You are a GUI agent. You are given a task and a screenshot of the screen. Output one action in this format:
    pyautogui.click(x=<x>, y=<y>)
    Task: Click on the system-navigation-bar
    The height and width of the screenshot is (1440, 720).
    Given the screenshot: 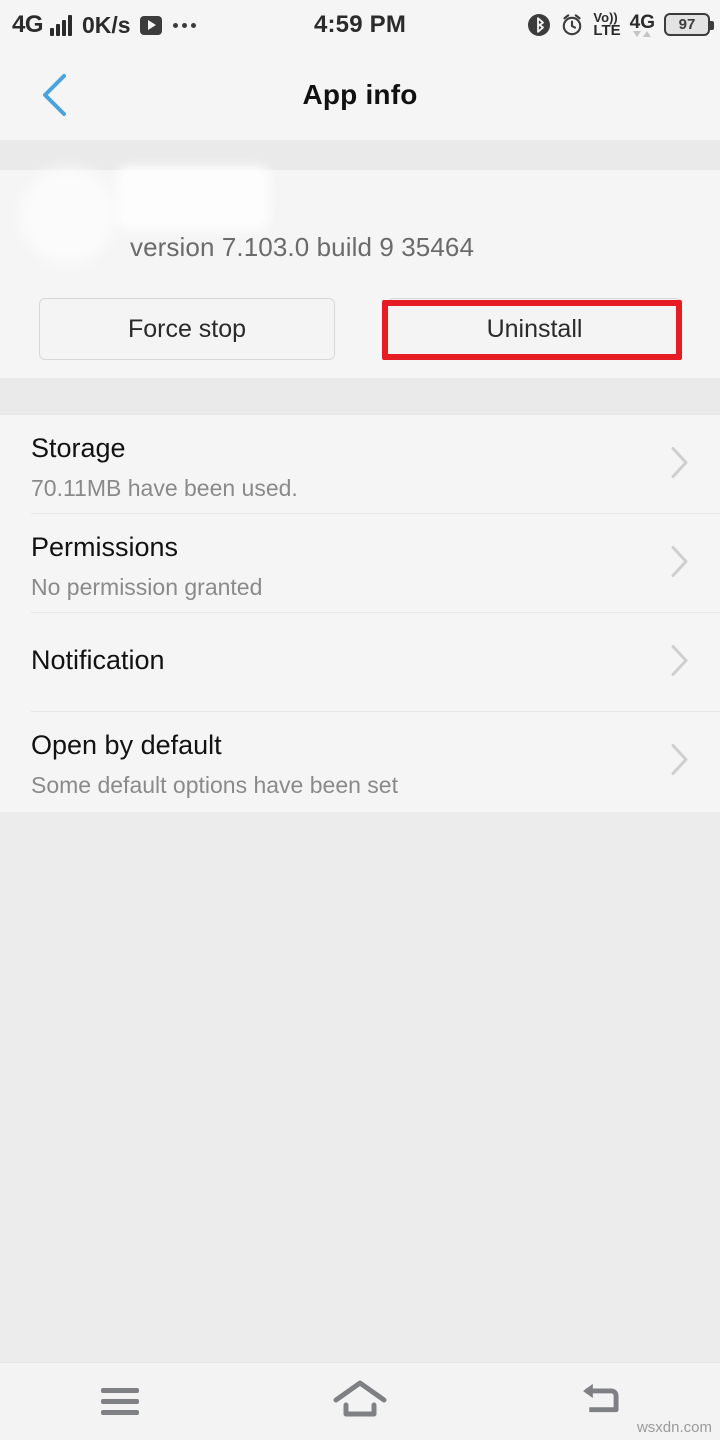 What is the action you would take?
    pyautogui.click(x=360, y=1401)
    